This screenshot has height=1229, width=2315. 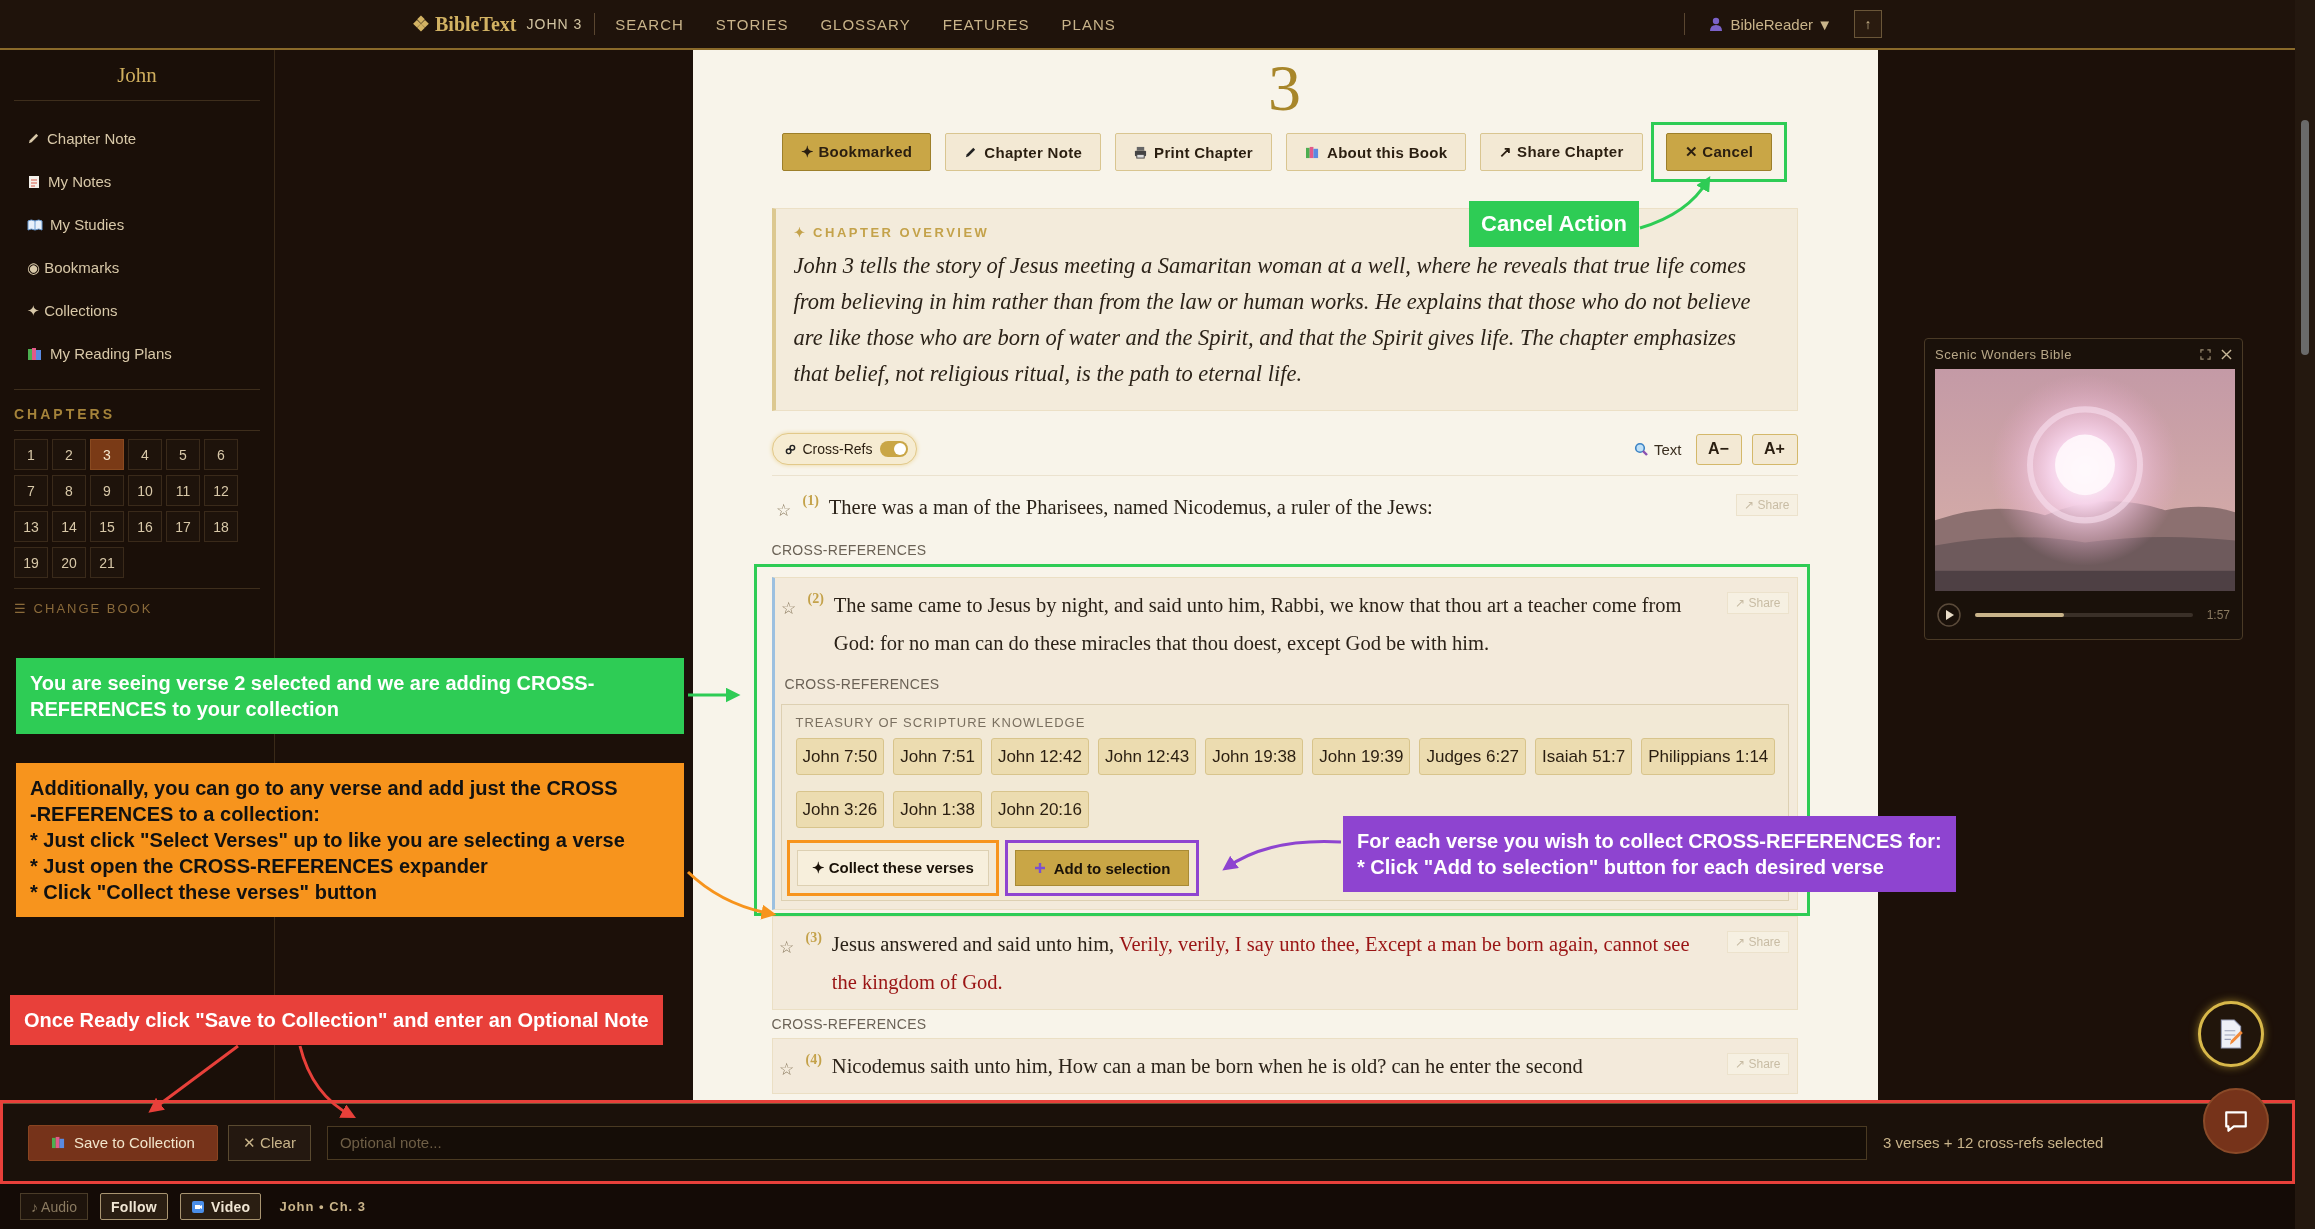 I want to click on clear-button: ✕ Clear, so click(x=269, y=1142).